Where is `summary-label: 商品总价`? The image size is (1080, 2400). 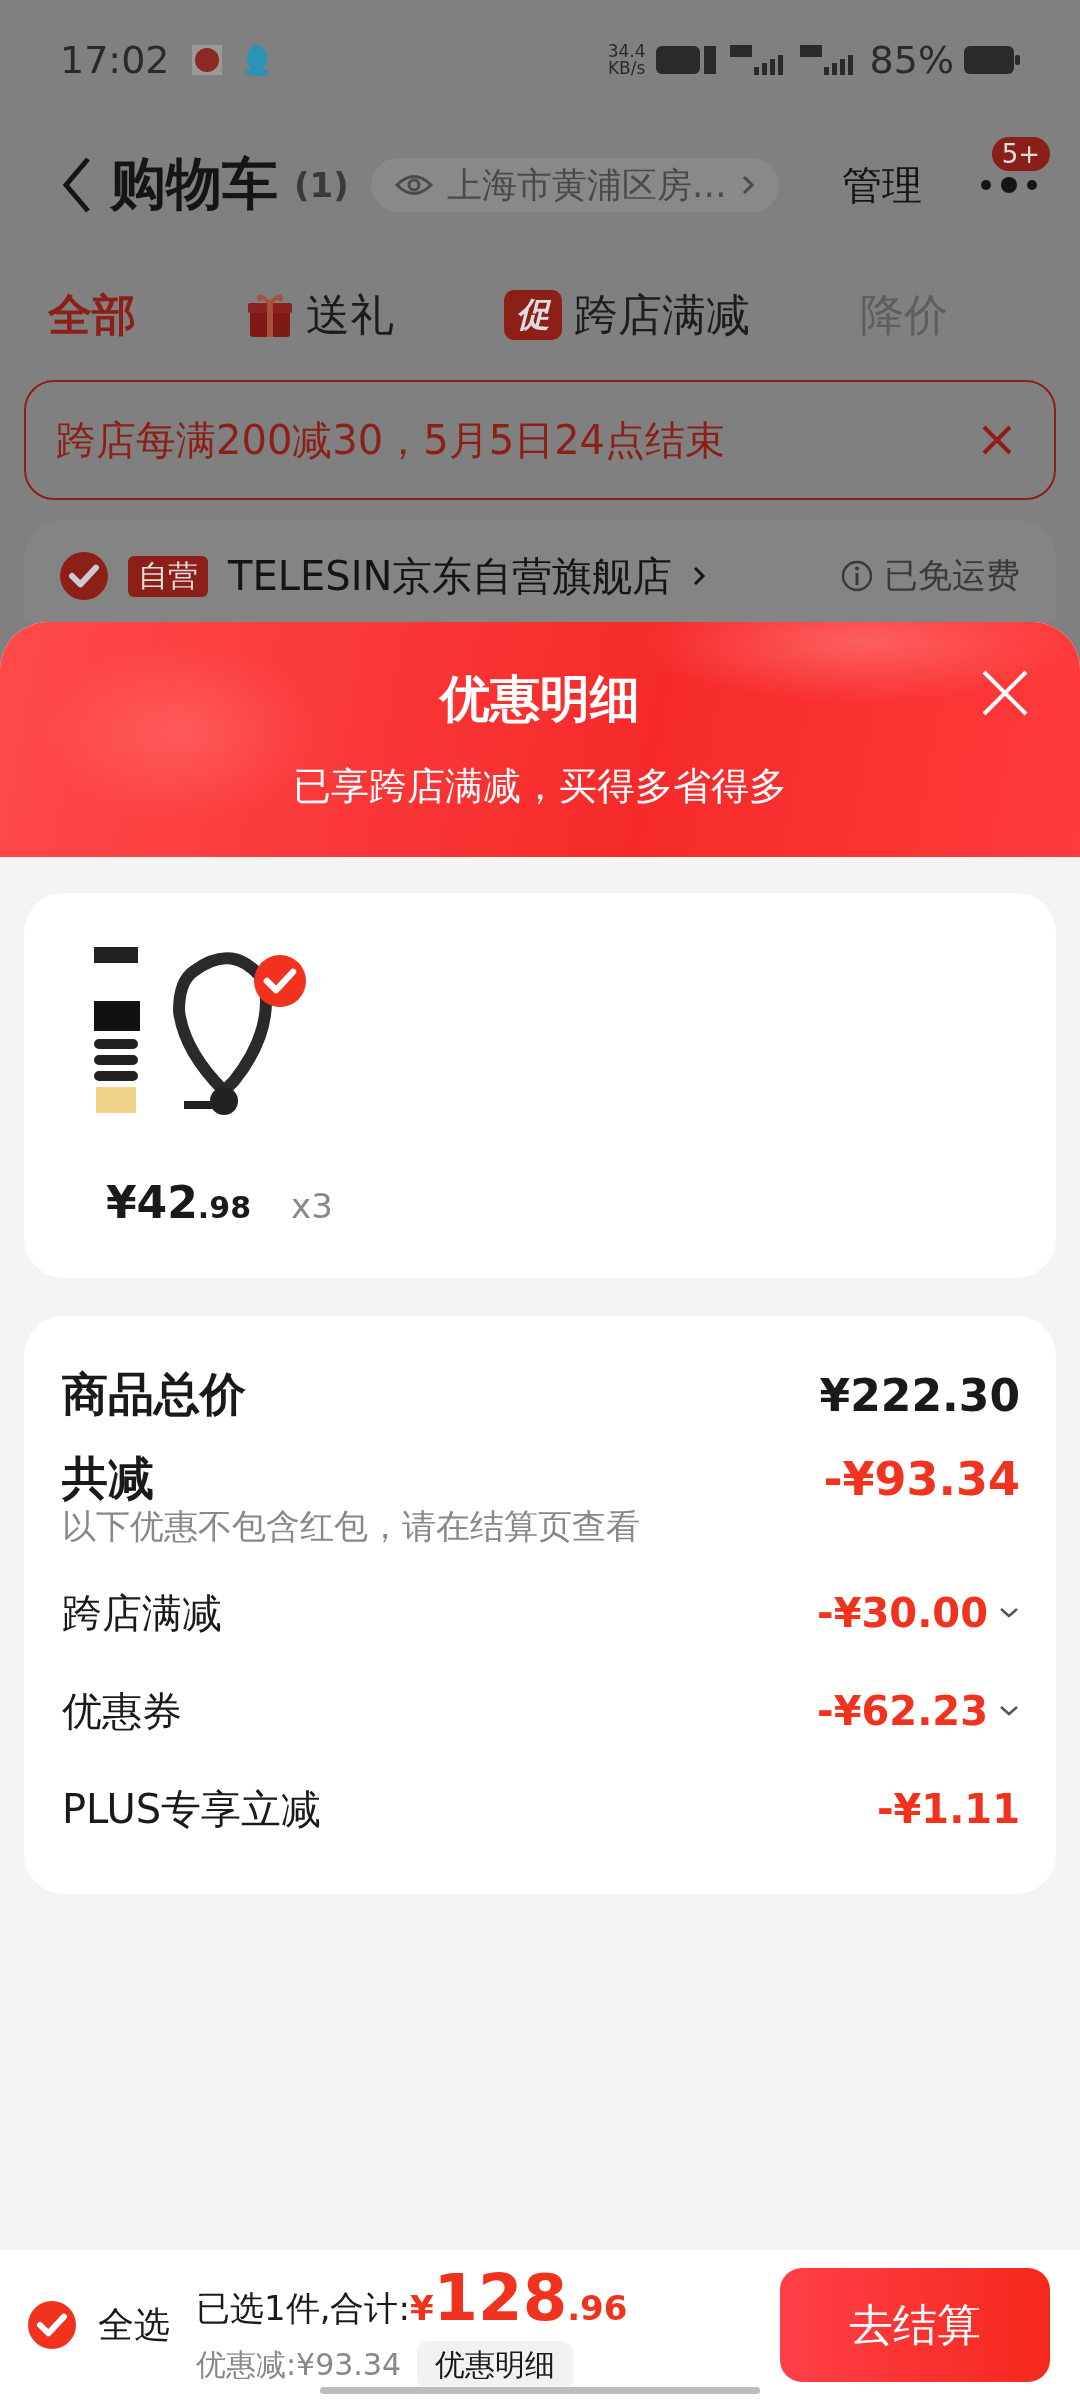
summary-label: 商品总价 is located at coordinates (154, 1394).